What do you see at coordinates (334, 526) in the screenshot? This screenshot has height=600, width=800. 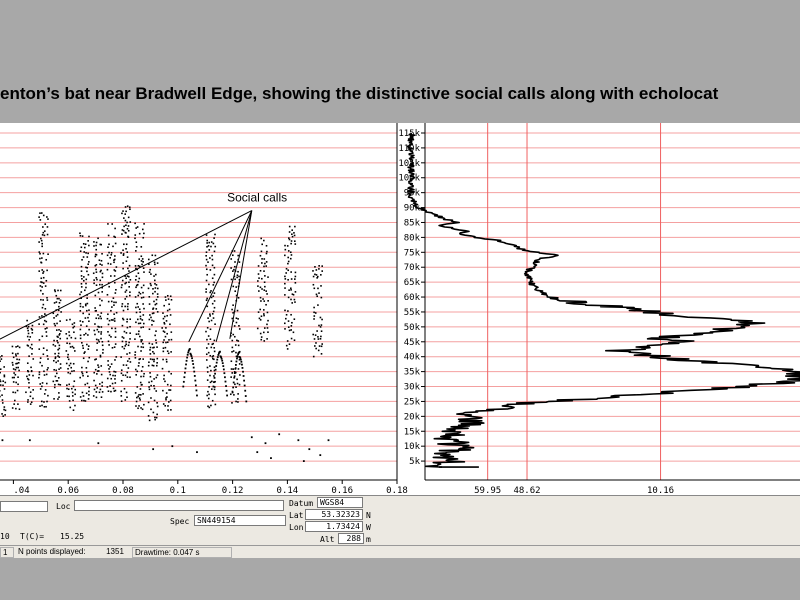 I see `lon-field: 1.73424` at bounding box center [334, 526].